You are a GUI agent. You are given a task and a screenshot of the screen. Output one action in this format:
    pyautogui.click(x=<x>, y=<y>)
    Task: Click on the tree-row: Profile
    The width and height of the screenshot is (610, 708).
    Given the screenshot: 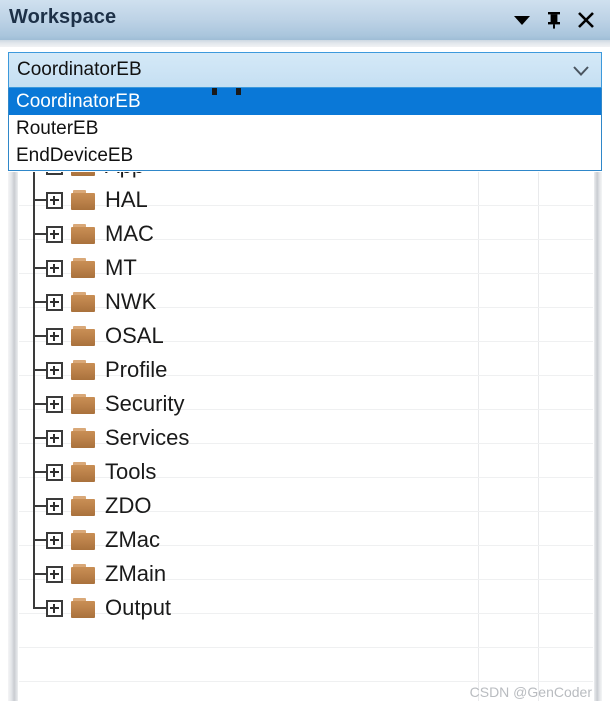 What is the action you would take?
    pyautogui.click(x=93, y=370)
    